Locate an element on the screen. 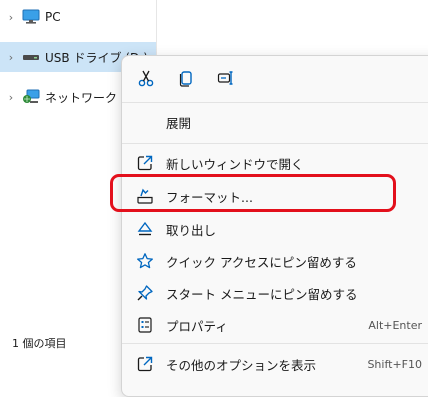  copy-button is located at coordinates (186, 80).